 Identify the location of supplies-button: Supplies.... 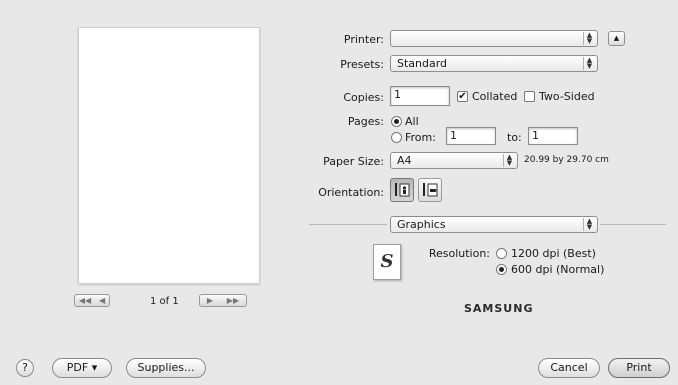
(166, 368).